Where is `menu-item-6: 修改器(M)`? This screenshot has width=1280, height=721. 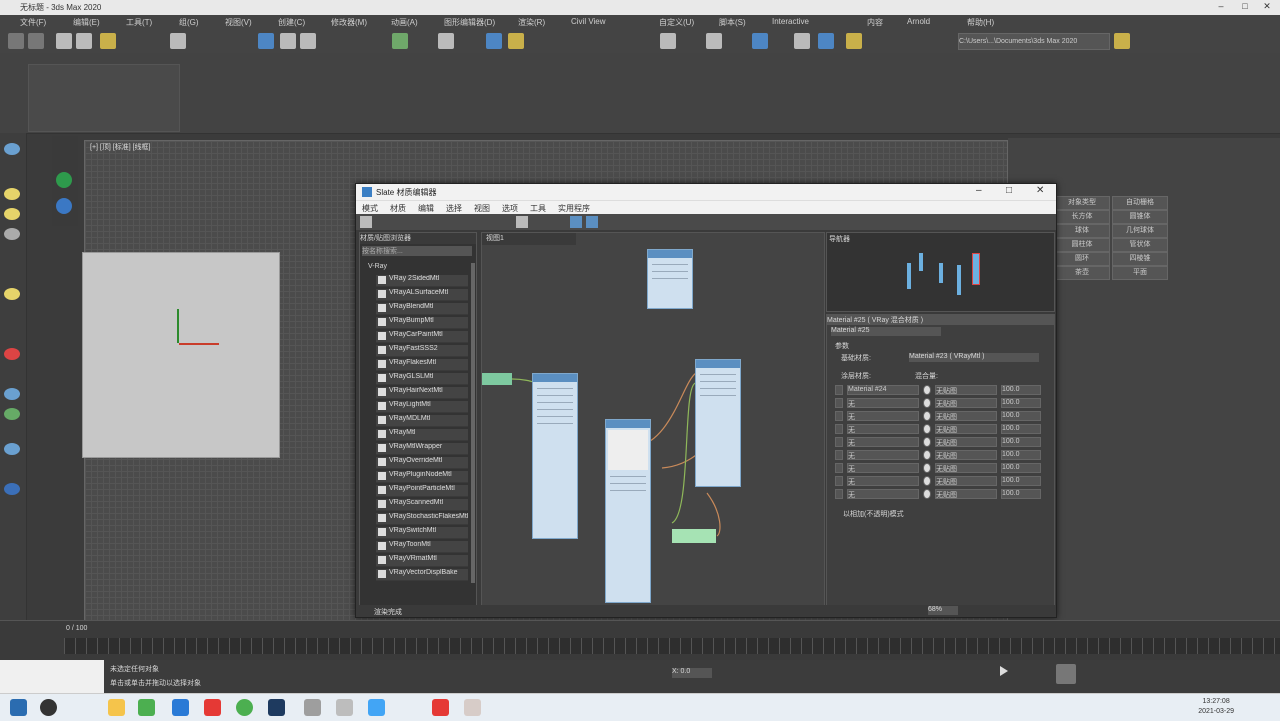 menu-item-6: 修改器(M) is located at coordinates (349, 22).